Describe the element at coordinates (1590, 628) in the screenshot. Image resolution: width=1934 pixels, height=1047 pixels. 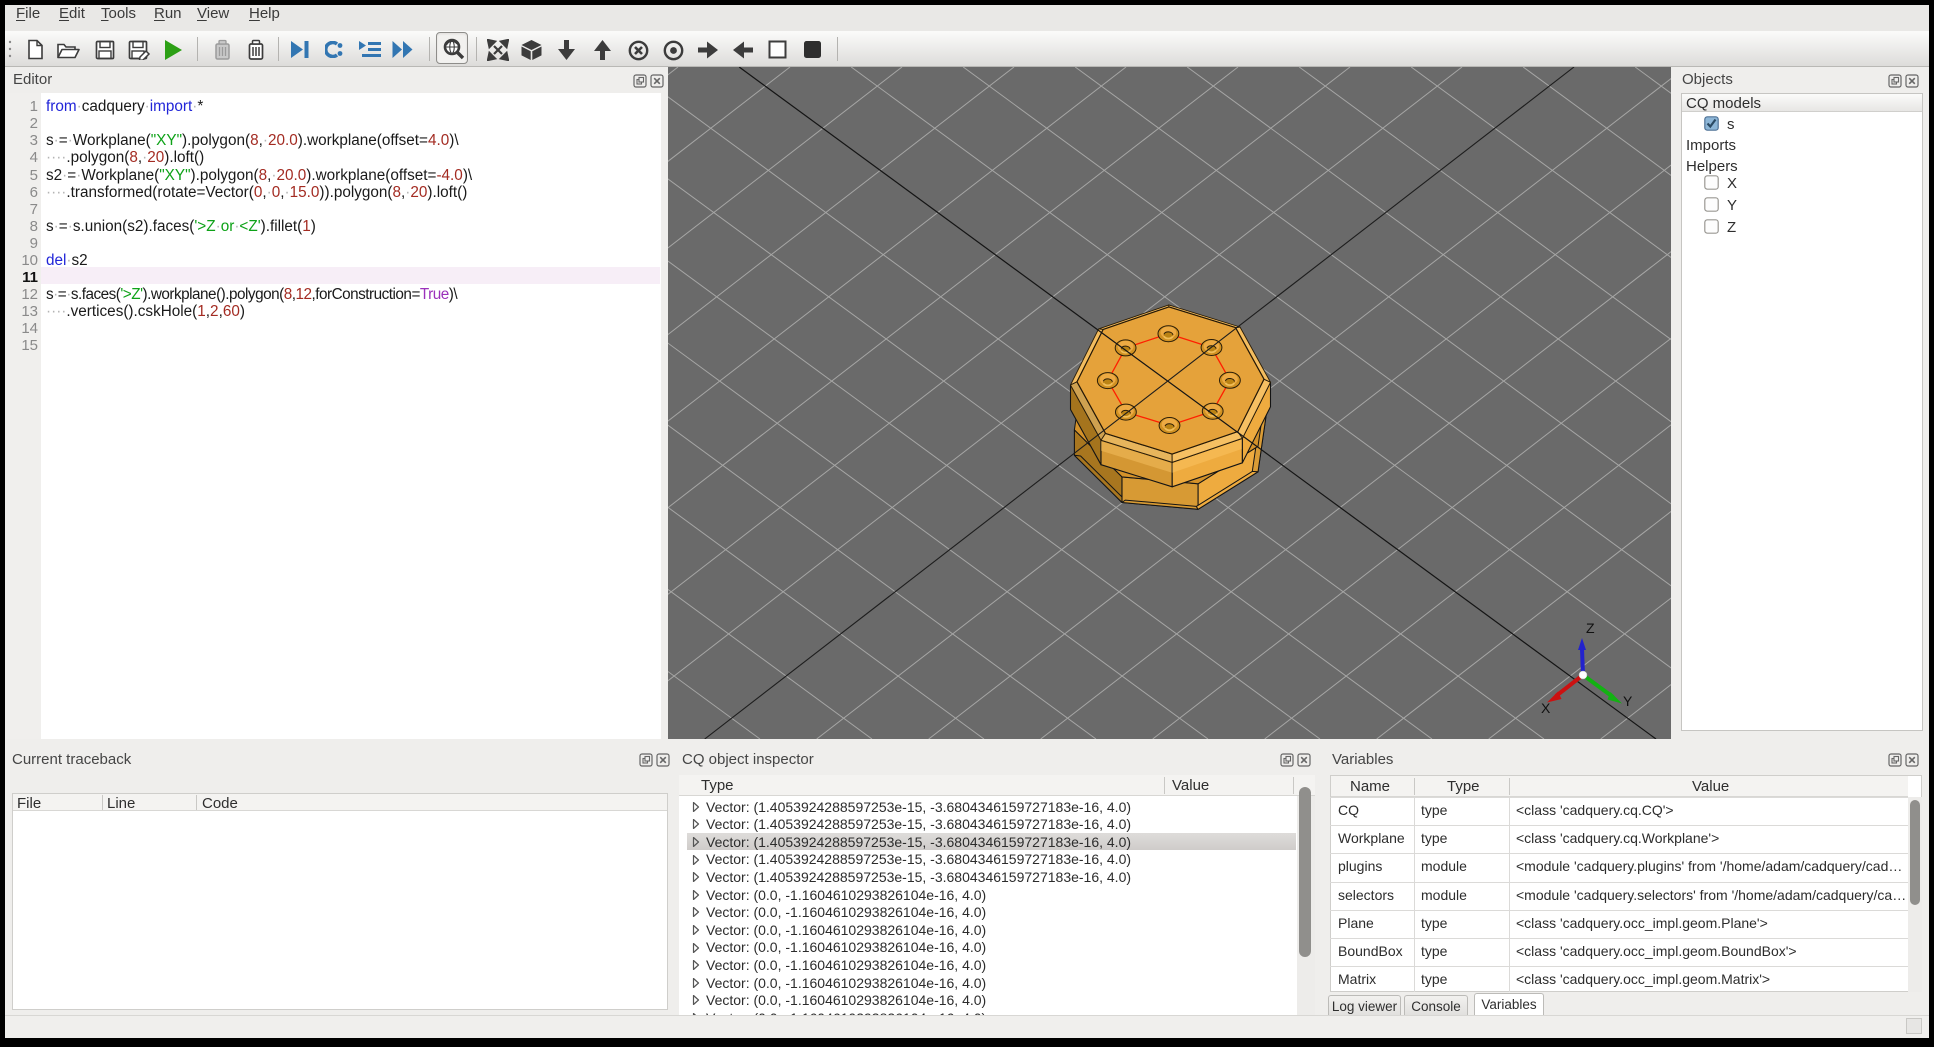
I see `svg-text: Z` at that location.